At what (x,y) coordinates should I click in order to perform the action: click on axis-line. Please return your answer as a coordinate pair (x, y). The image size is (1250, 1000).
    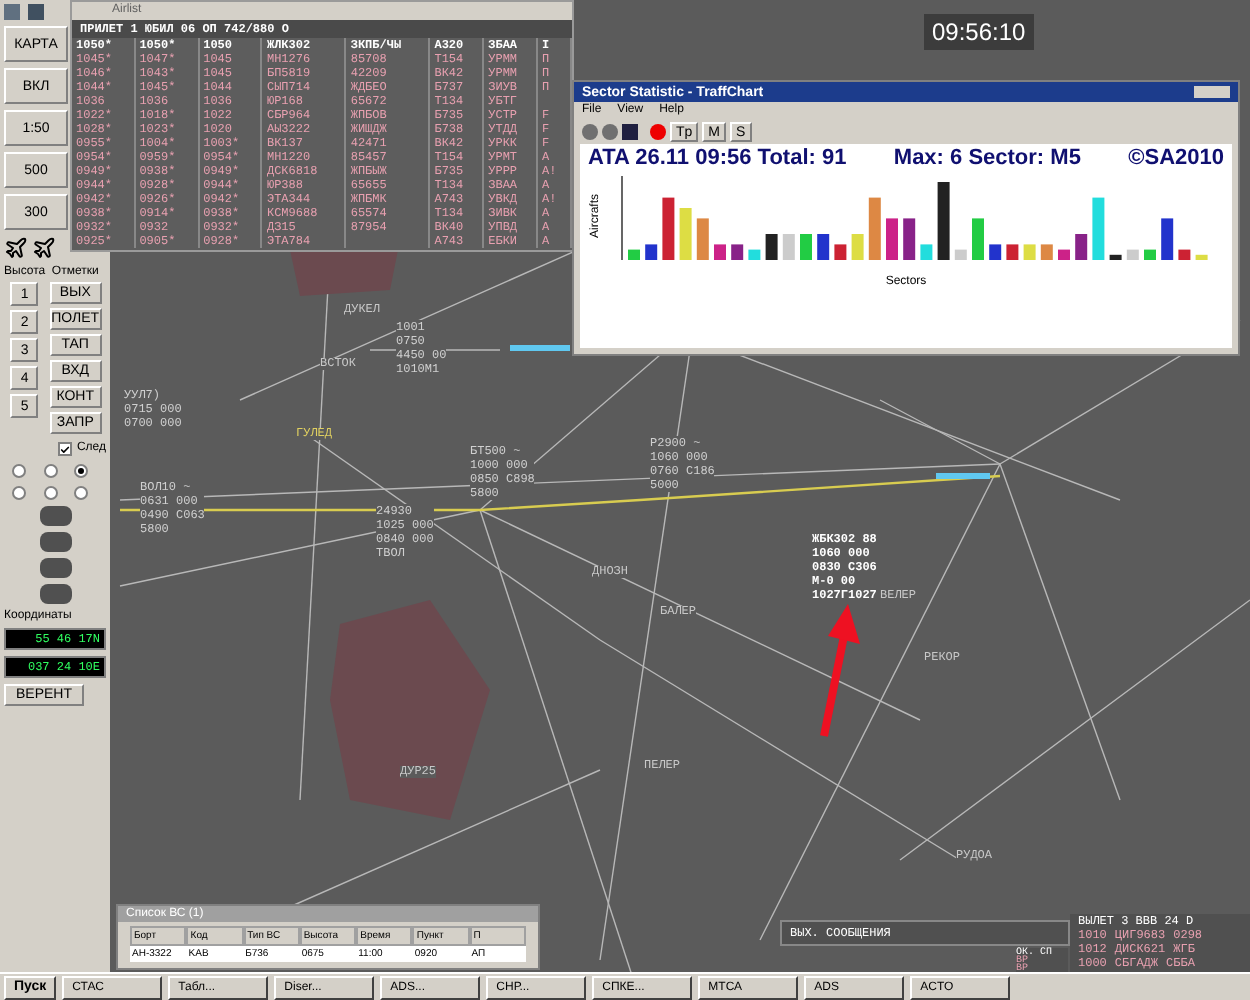
    Looking at the image, I should click on (622, 218).